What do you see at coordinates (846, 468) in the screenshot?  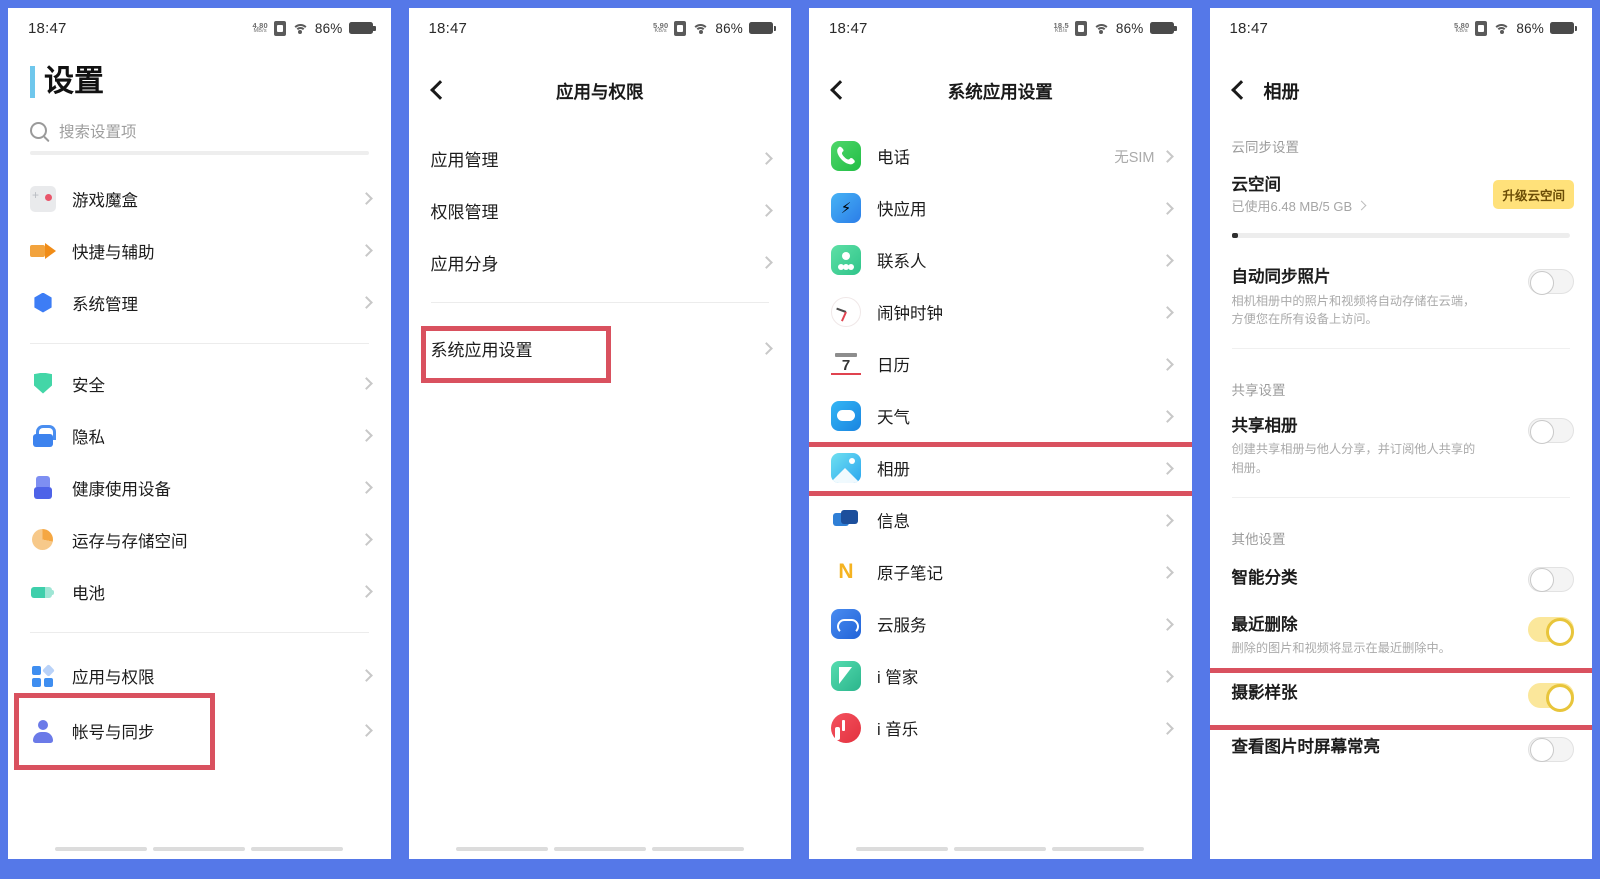 I see `album-app-icon` at bounding box center [846, 468].